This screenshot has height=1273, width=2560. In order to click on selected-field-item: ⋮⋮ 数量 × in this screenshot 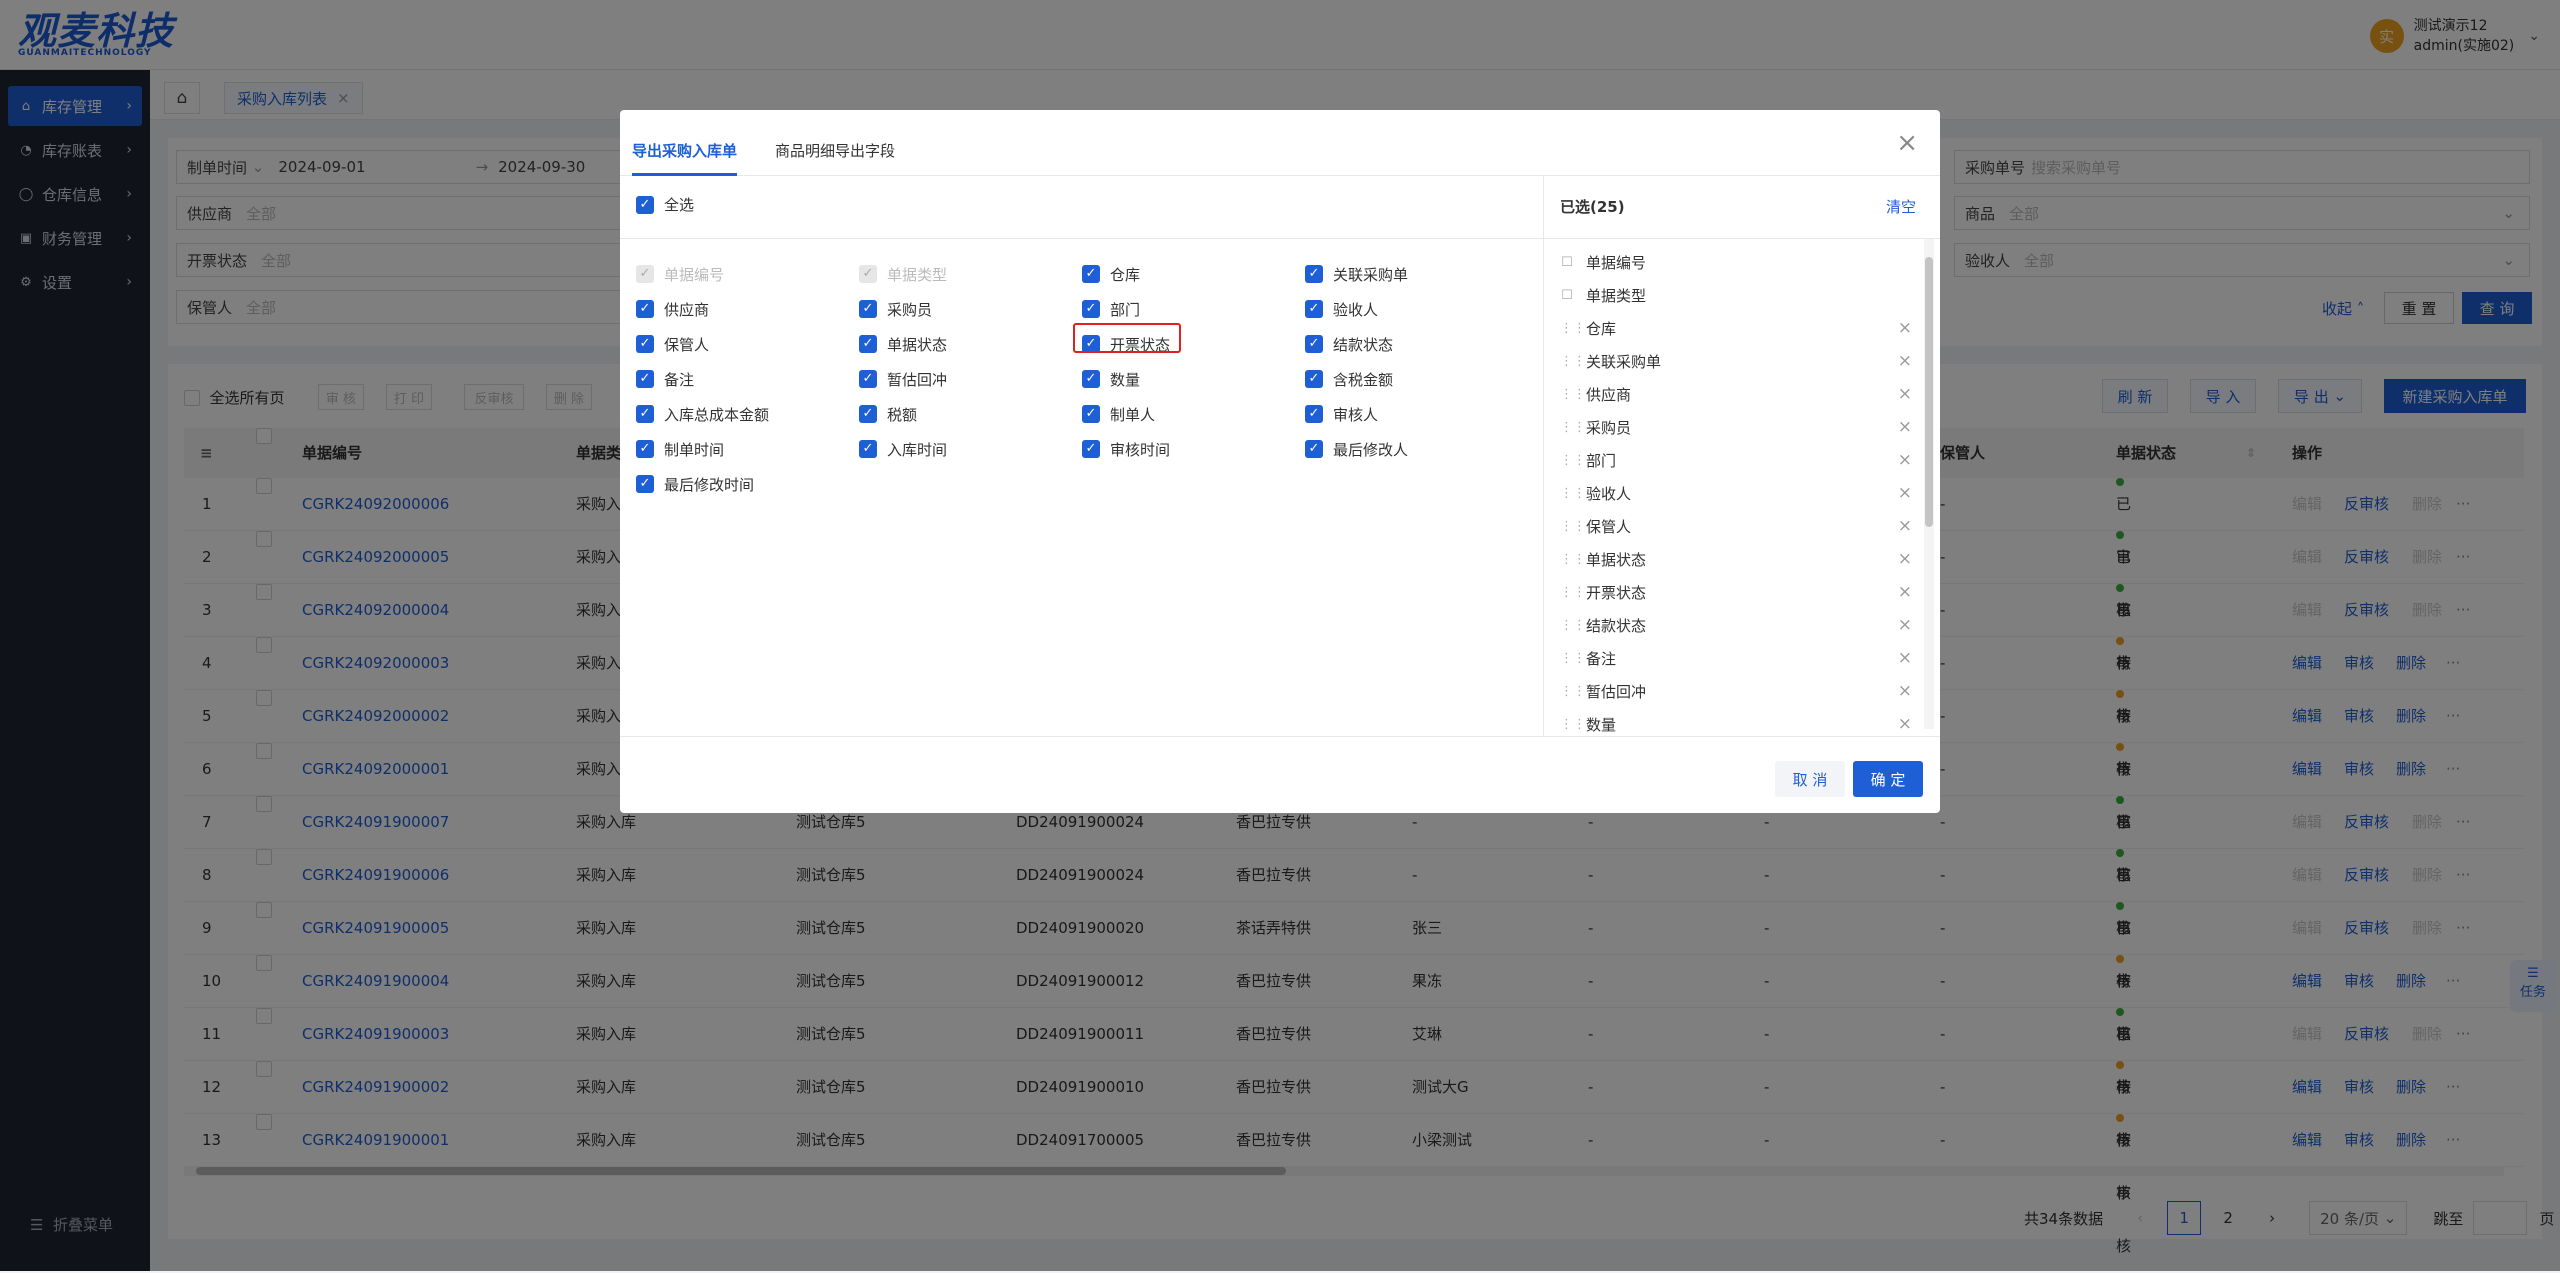, I will do `click(1736, 724)`.